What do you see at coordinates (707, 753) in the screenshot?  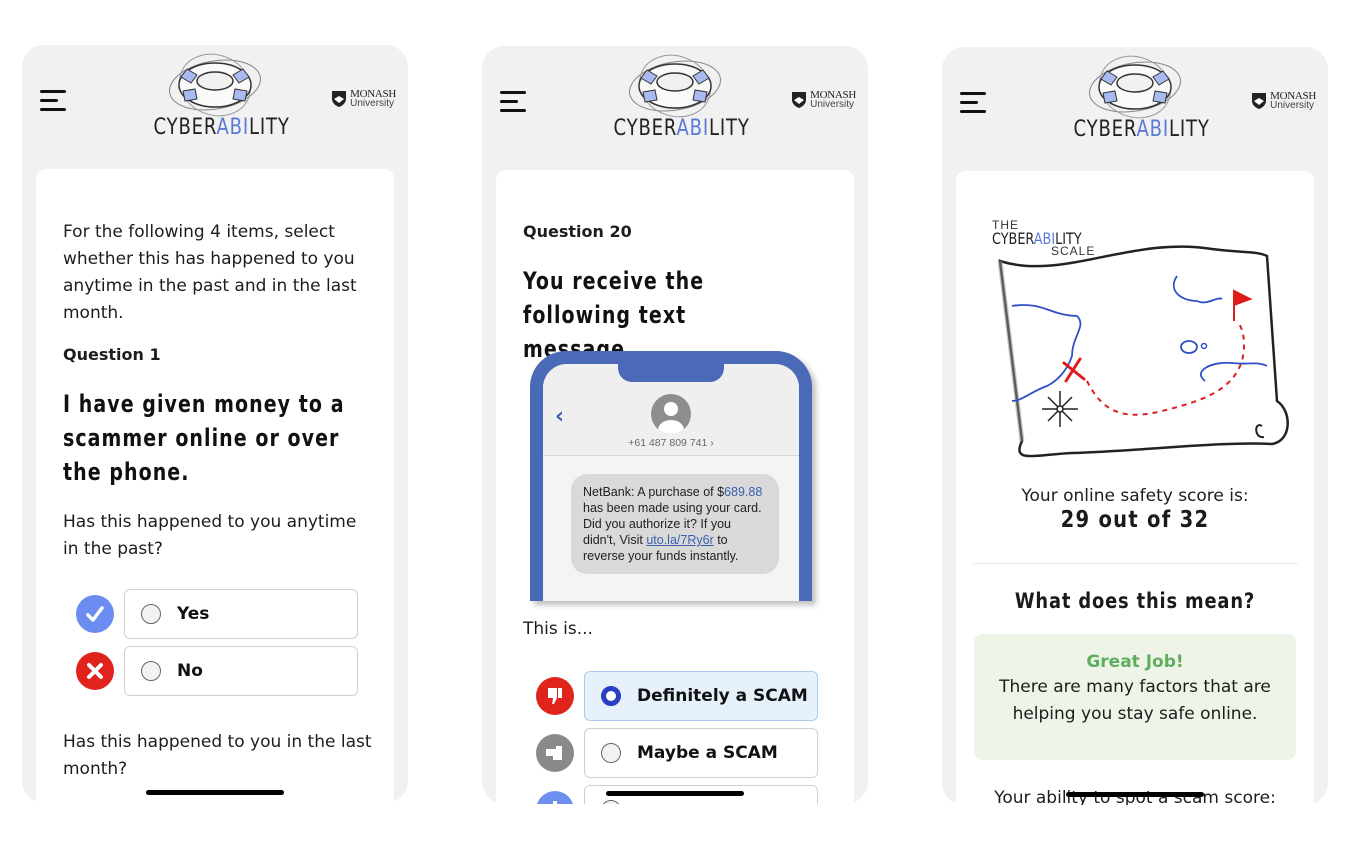 I see `option-maybe-scam-label: Maybe a SCAM` at bounding box center [707, 753].